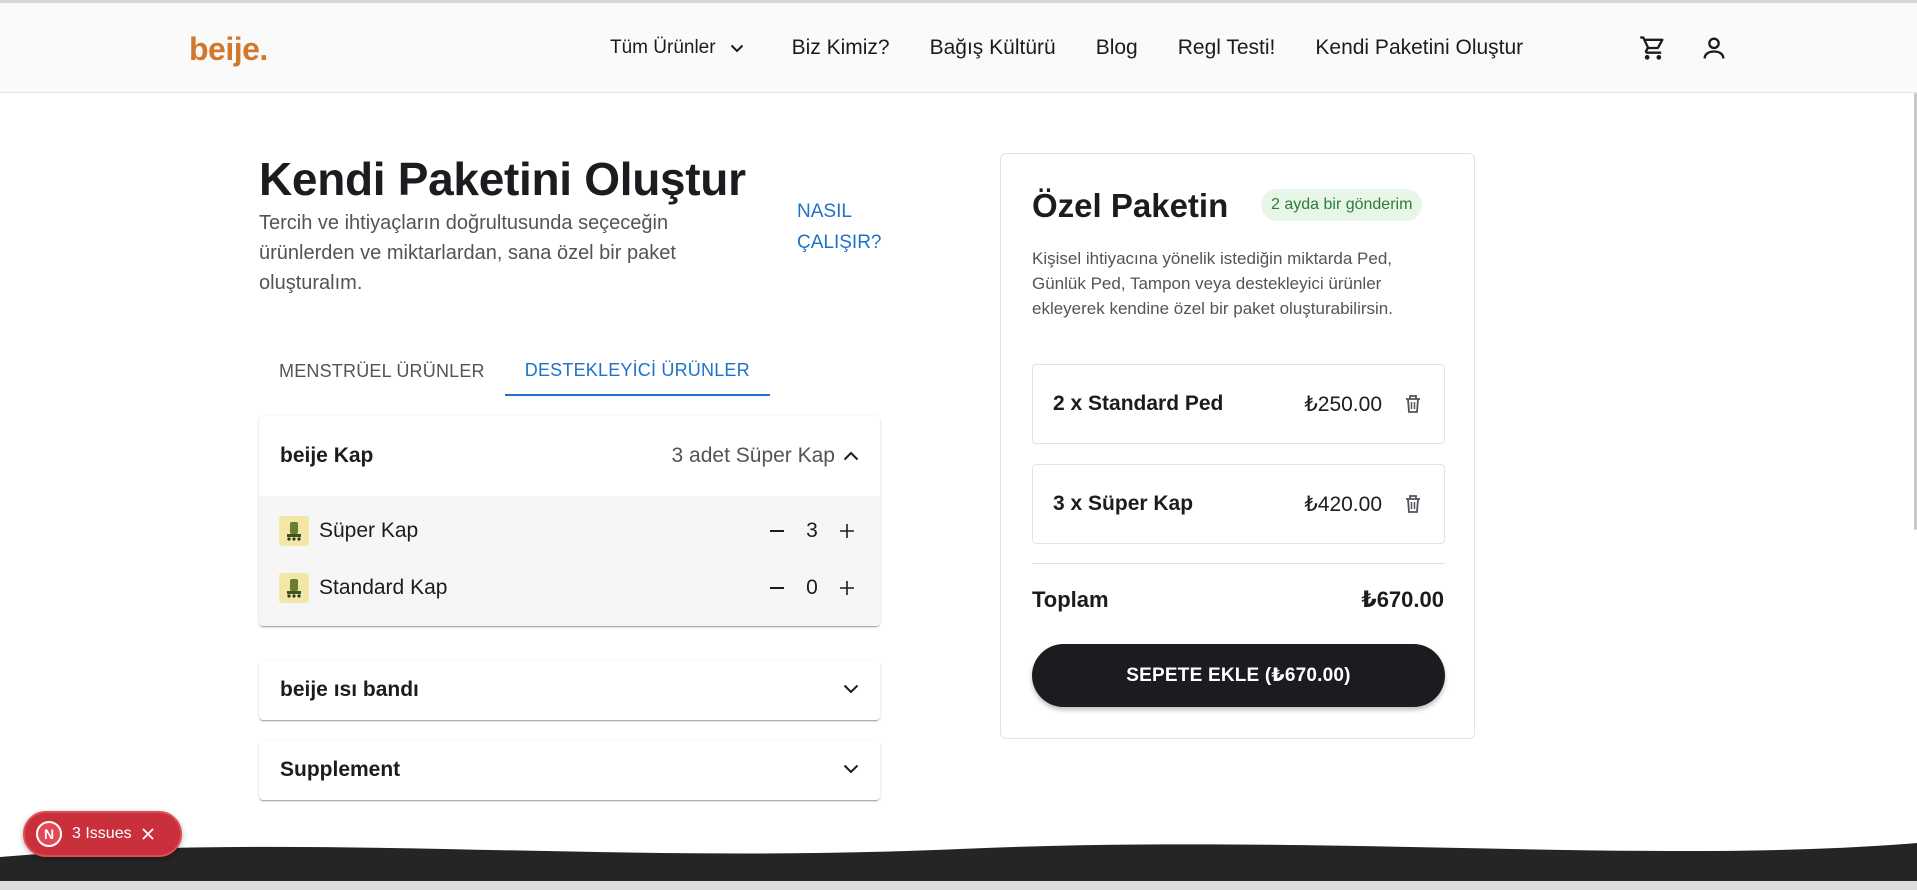  Describe the element at coordinates (637, 371) in the screenshot. I see `tab-supportive-products: DESTEKLEYİCİ ÜRÜNLER` at that location.